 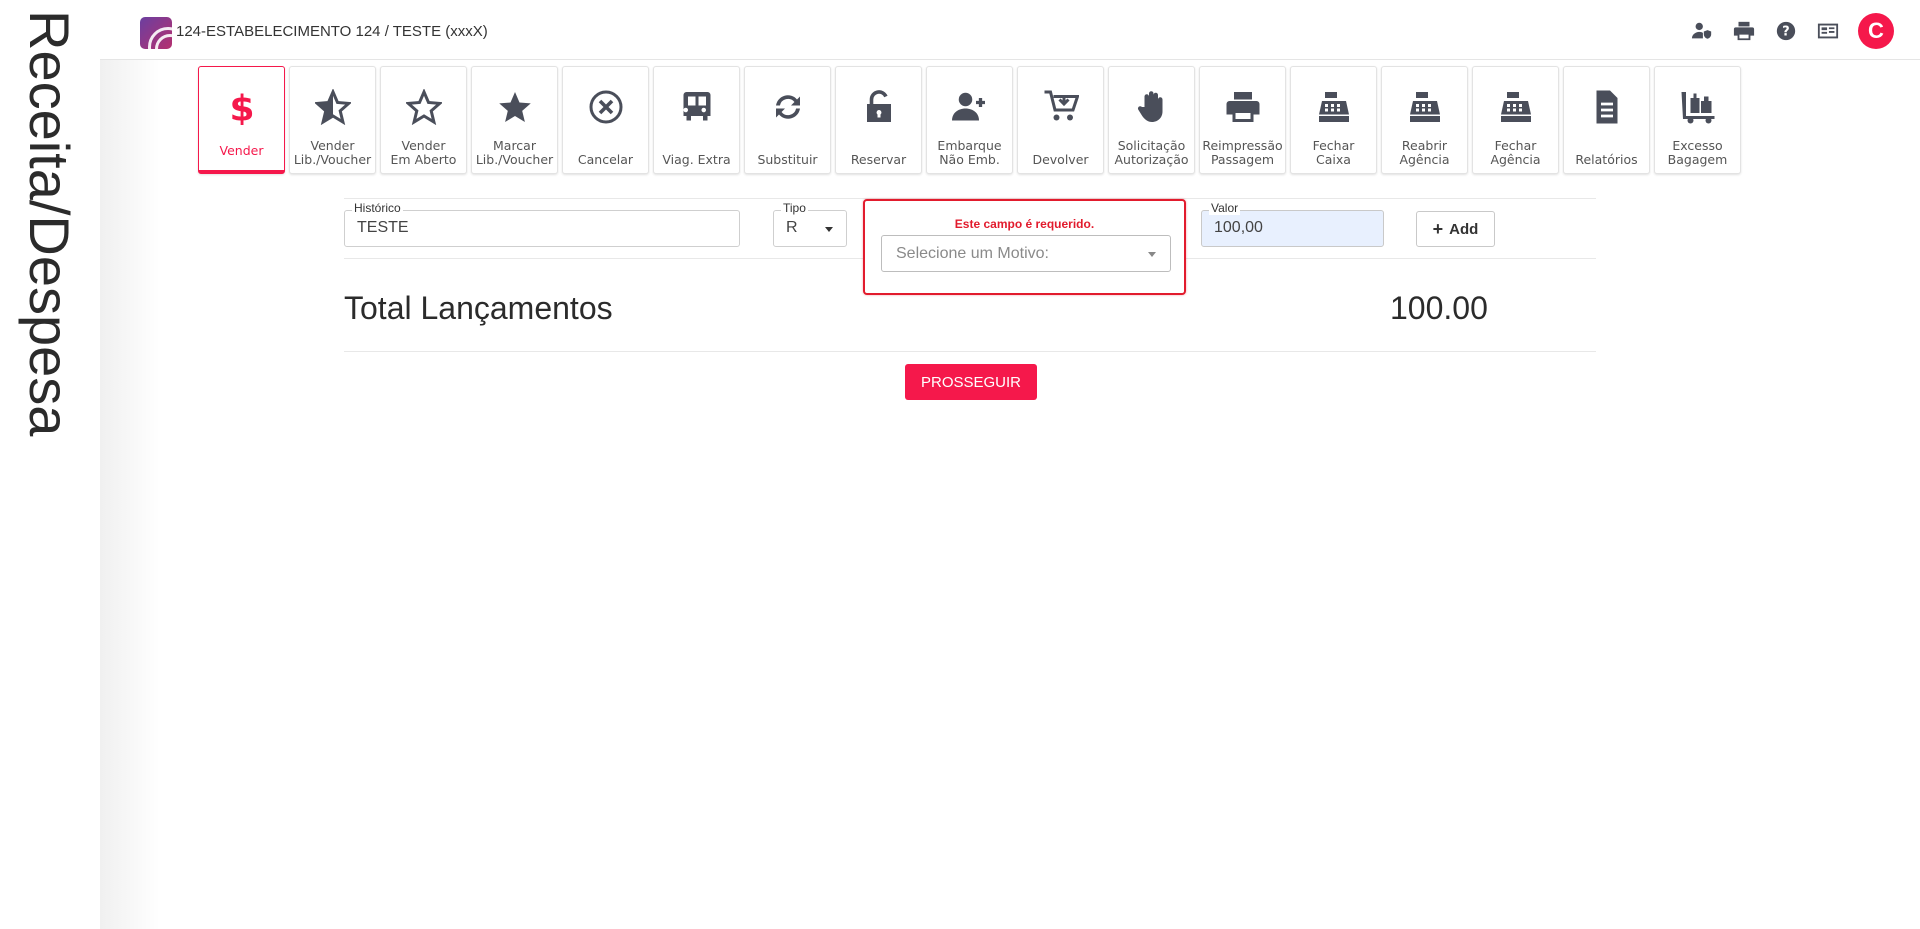 I want to click on help-icon: ?, so click(x=1786, y=31).